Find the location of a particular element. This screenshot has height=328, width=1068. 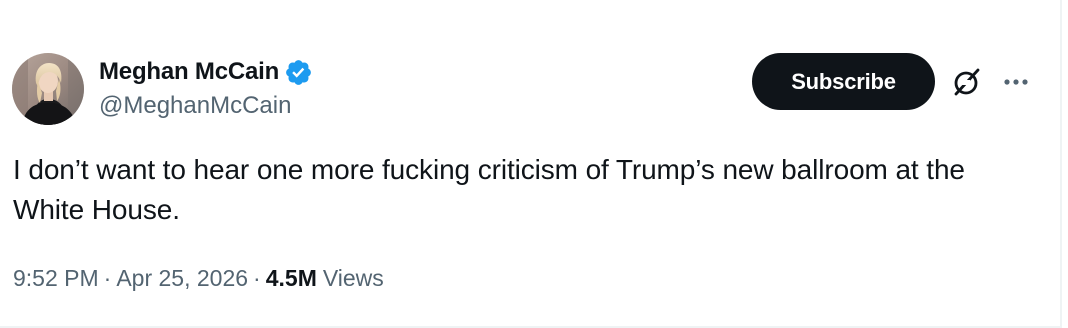

views-count: 4.5M is located at coordinates (291, 278).